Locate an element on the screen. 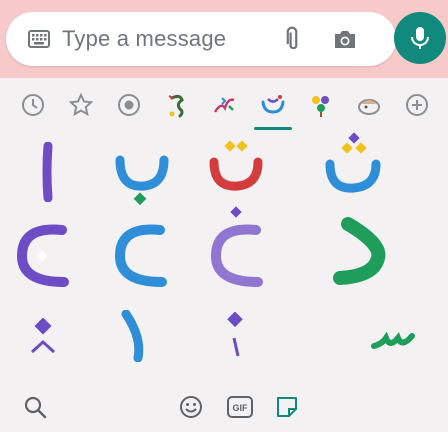 The width and height of the screenshot is (448, 432). sticker-icon is located at coordinates (287, 407).